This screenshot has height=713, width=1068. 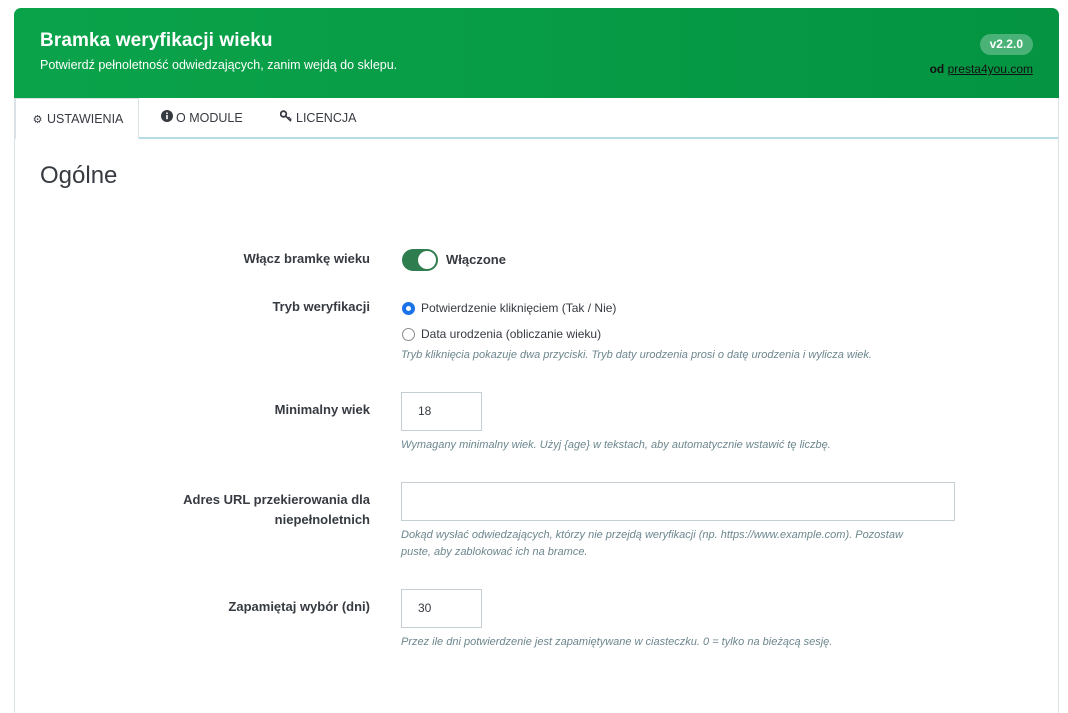 What do you see at coordinates (427, 260) in the screenshot?
I see `toggle-knob` at bounding box center [427, 260].